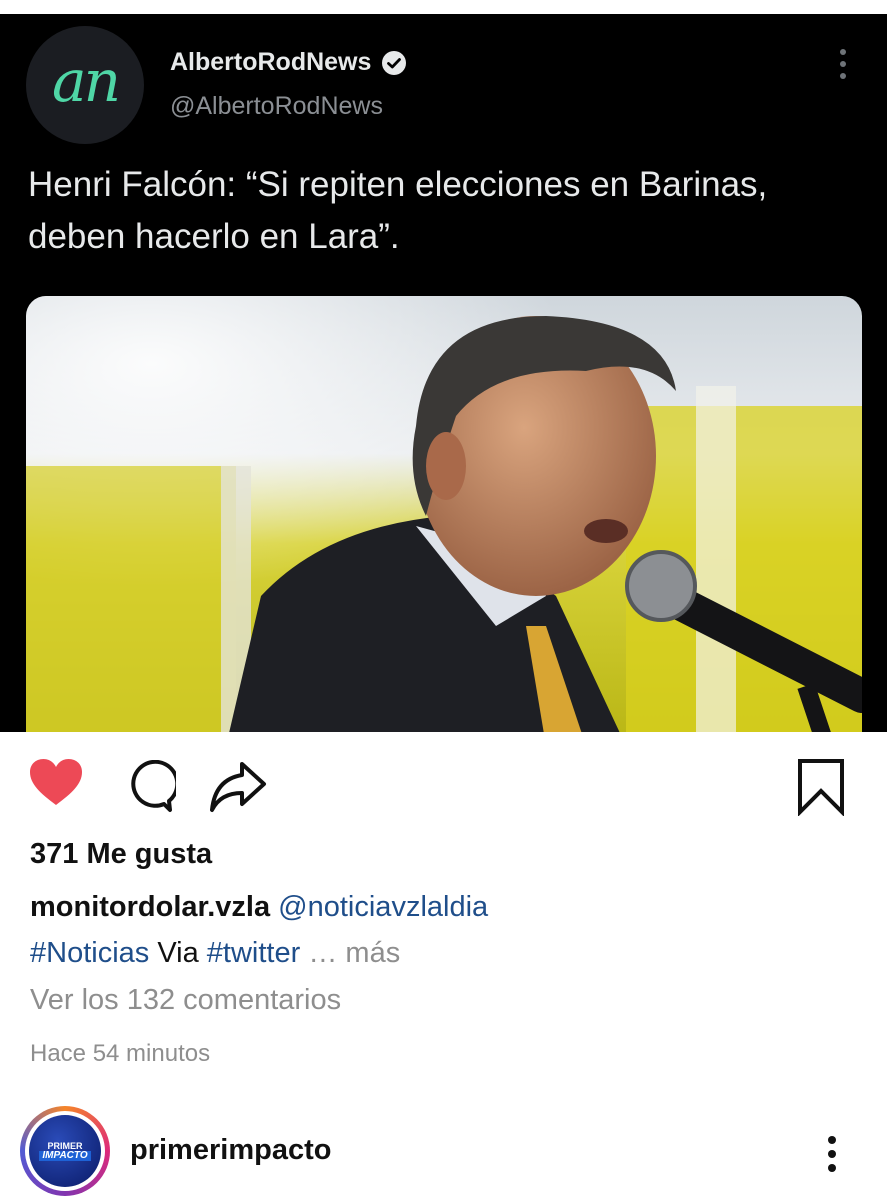  I want to click on bookmark-icon, so click(821, 787).